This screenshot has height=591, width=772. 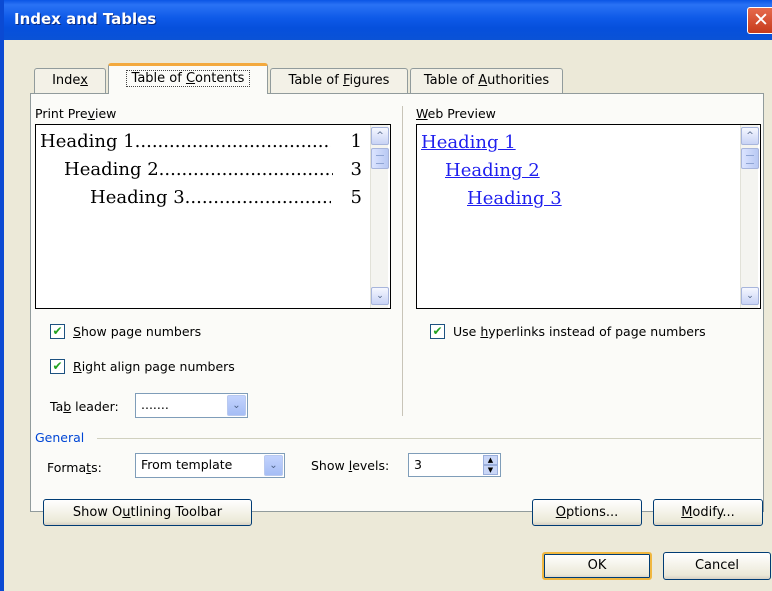 What do you see at coordinates (350, 465) in the screenshot?
I see `show-levels-label: Show levels:` at bounding box center [350, 465].